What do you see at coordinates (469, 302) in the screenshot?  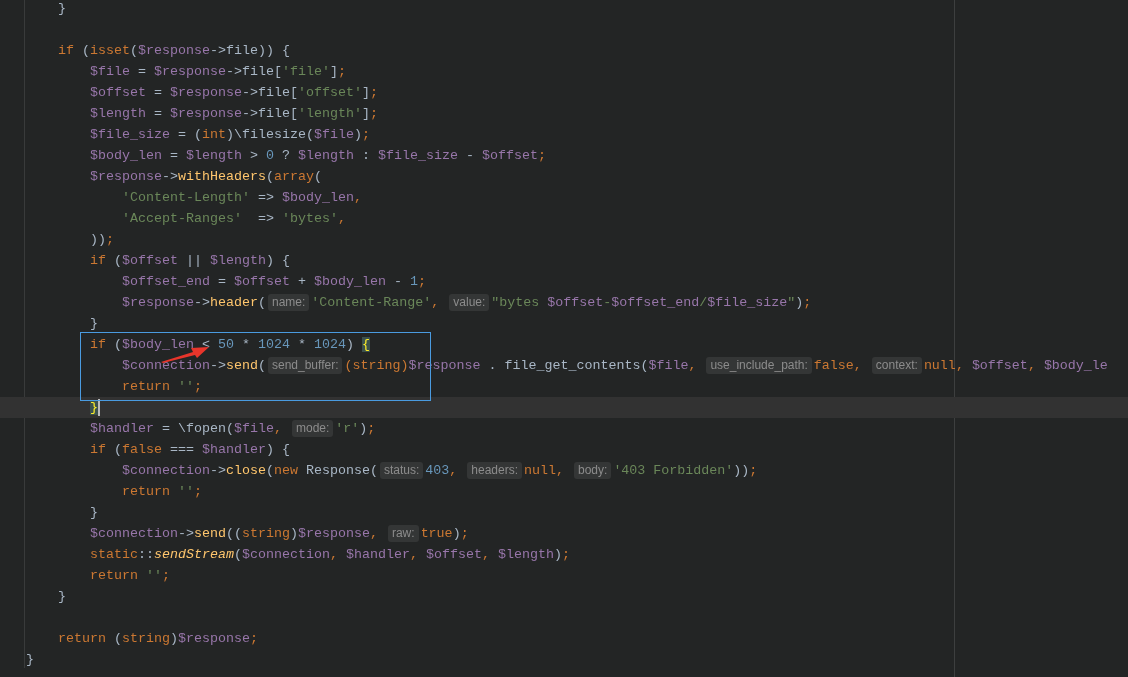 I see `parameter-hint: value:` at bounding box center [469, 302].